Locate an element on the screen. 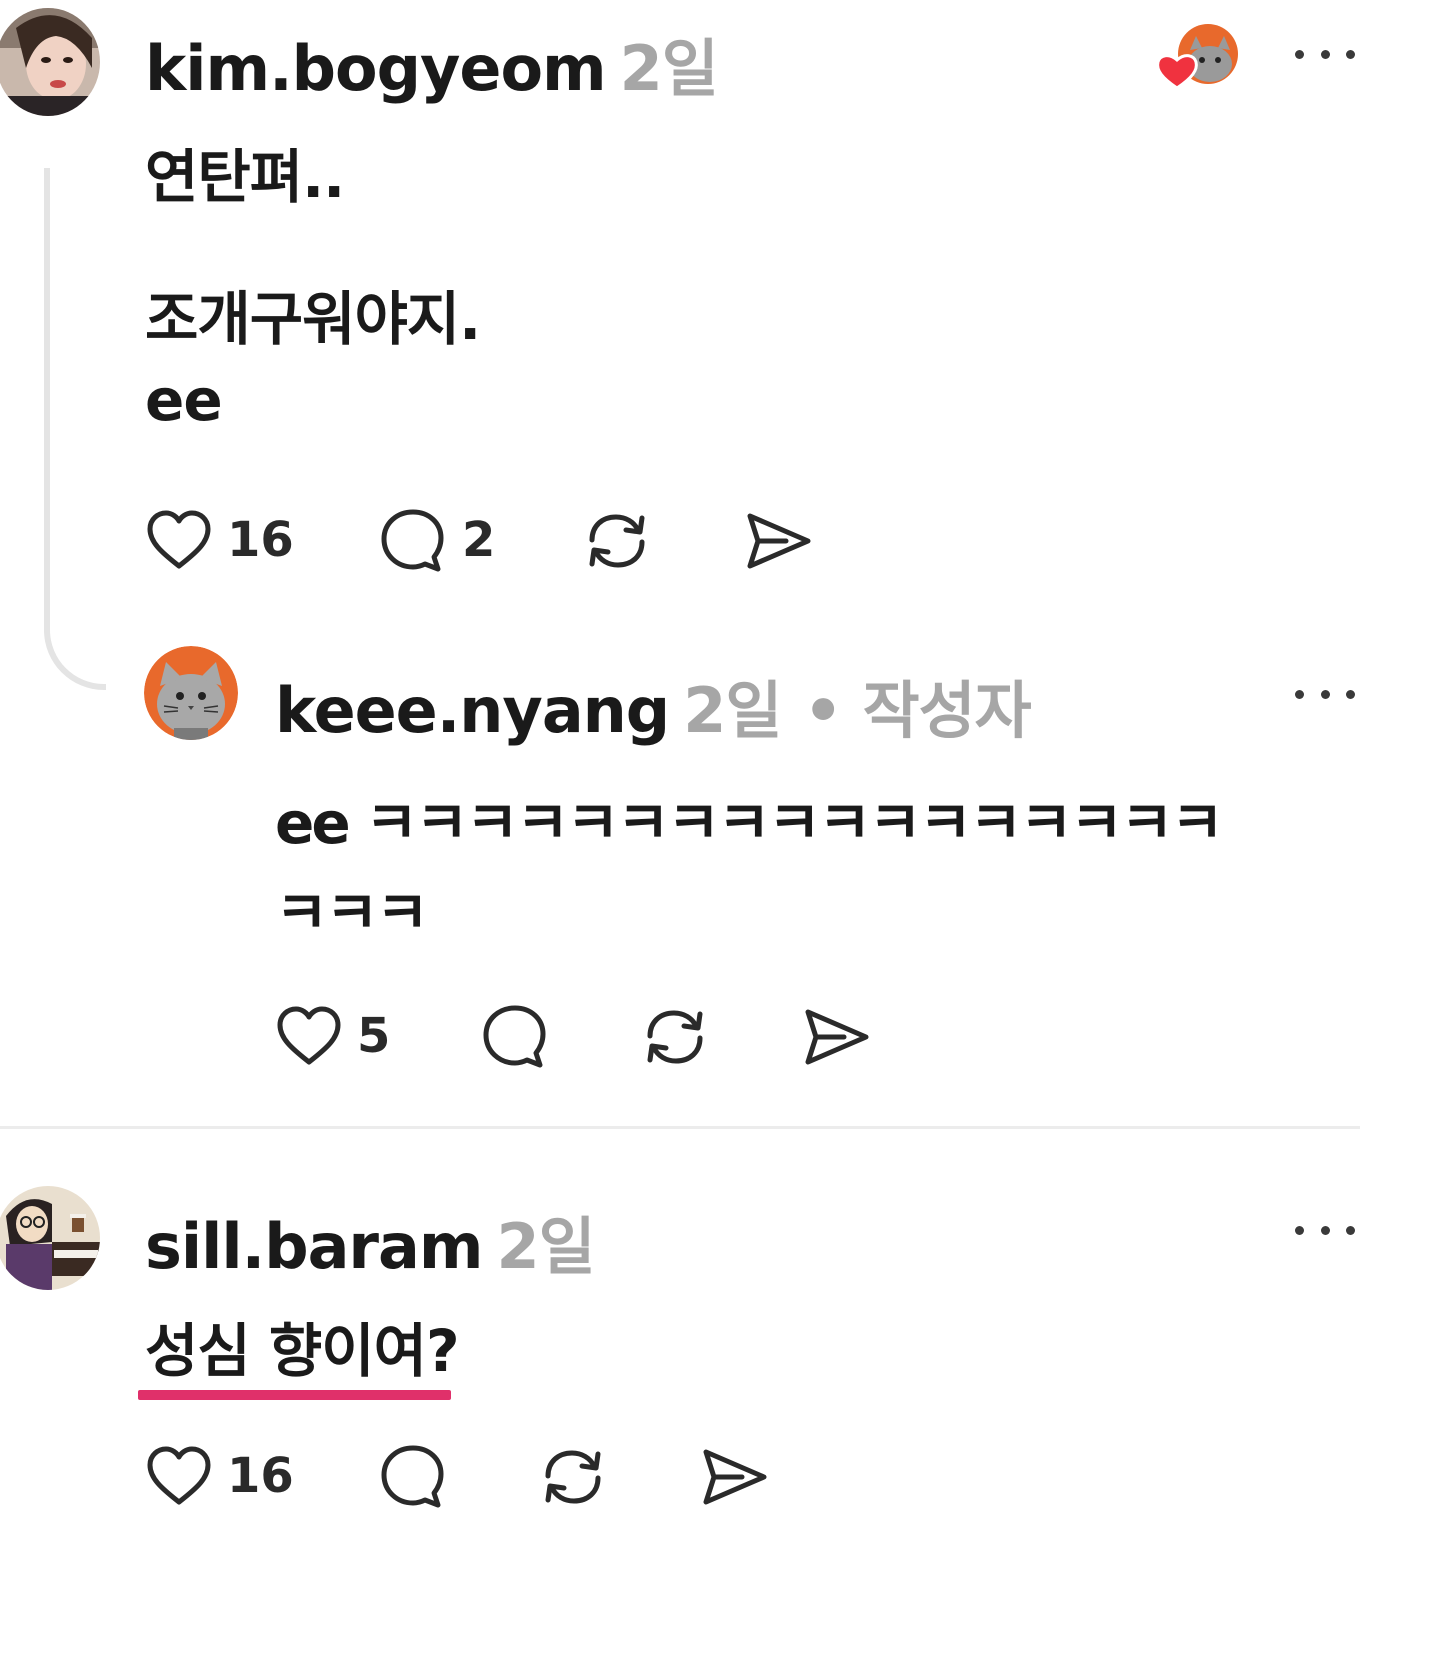  like-button: 5 is located at coordinates (332, 1036).